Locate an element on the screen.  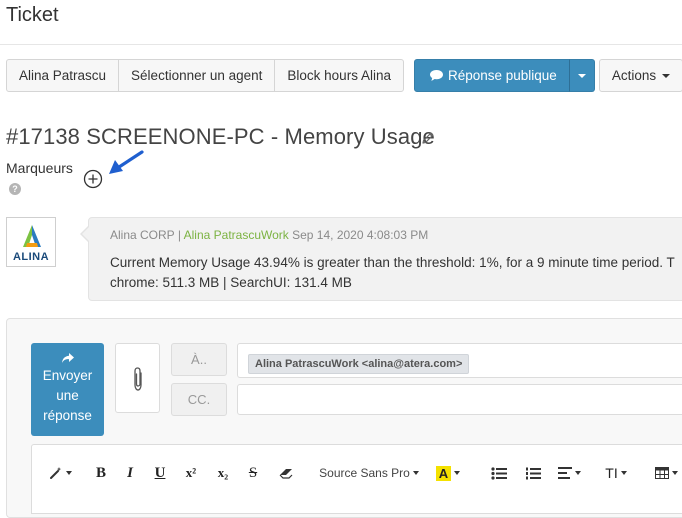
actions-dropdown: Actions is located at coordinates (640, 75).